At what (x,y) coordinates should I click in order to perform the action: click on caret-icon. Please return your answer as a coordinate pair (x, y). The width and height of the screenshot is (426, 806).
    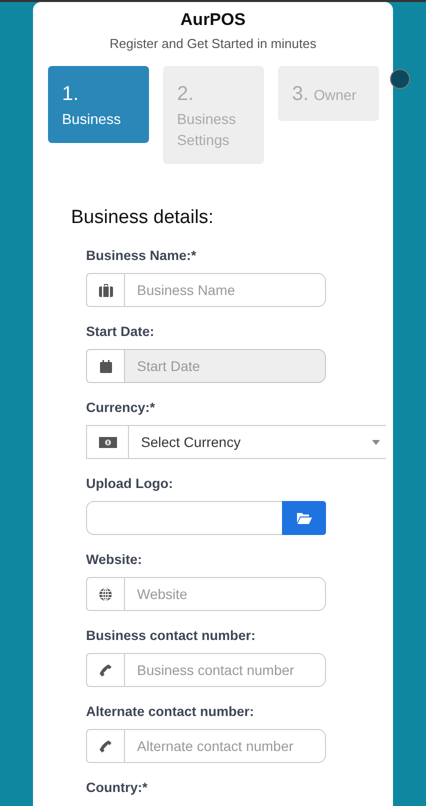
    Looking at the image, I should click on (376, 442).